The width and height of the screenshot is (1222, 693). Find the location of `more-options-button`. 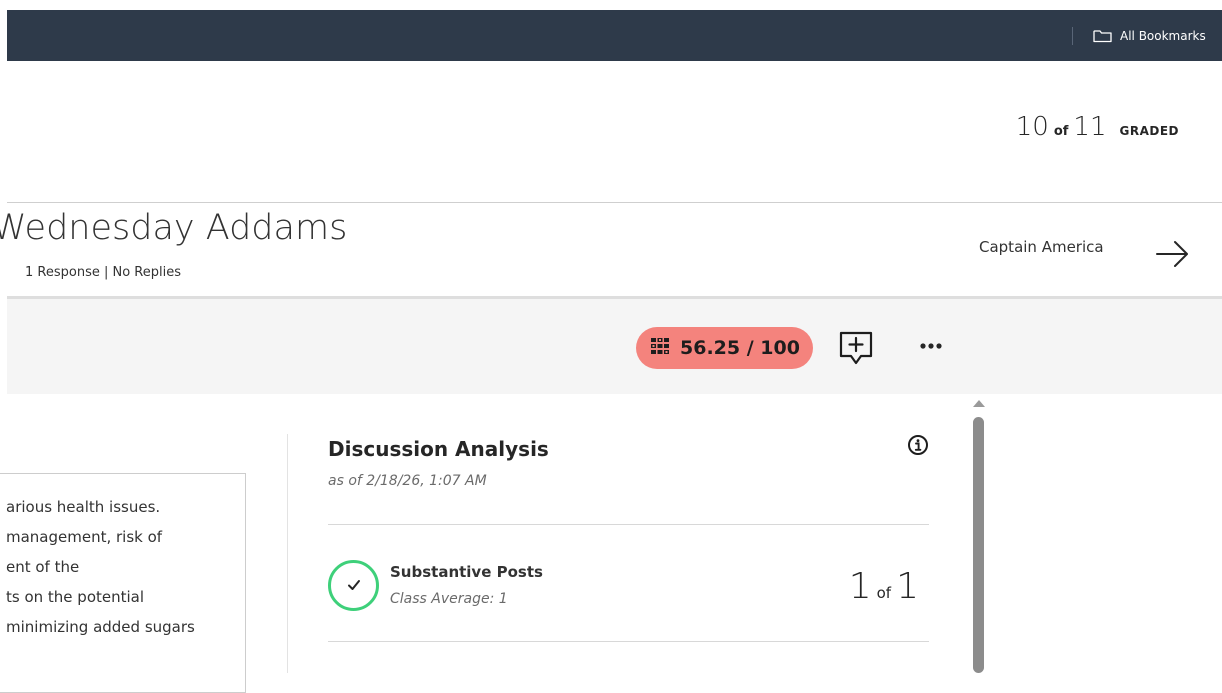

more-options-button is located at coordinates (931, 342).